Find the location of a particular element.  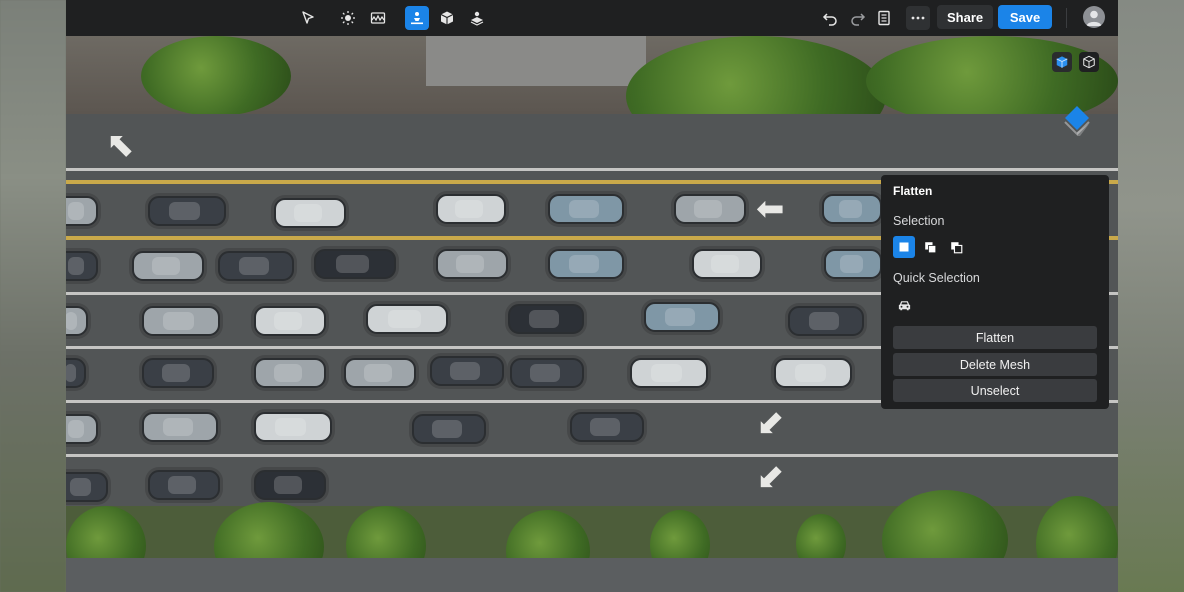

cube-outline-icon is located at coordinates (1089, 62).